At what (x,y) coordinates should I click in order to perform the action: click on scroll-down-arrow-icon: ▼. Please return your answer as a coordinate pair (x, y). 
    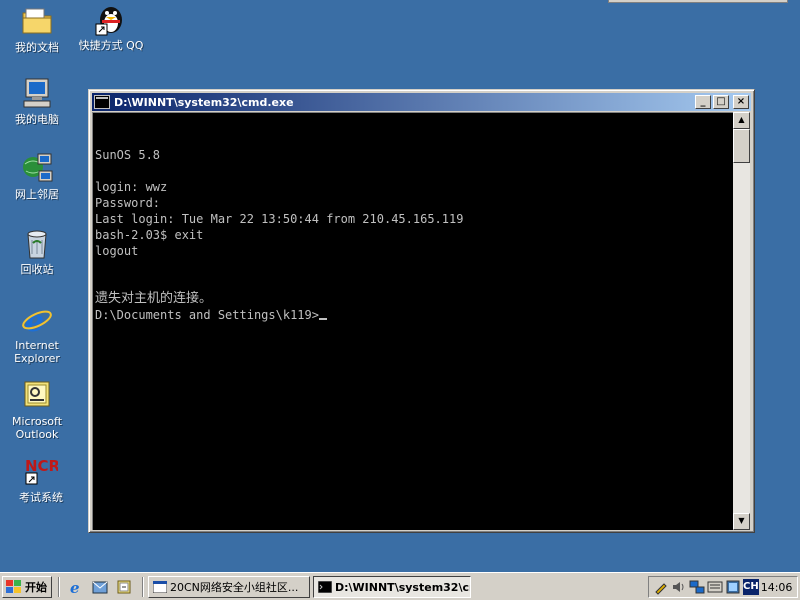
    Looking at the image, I should click on (741, 521).